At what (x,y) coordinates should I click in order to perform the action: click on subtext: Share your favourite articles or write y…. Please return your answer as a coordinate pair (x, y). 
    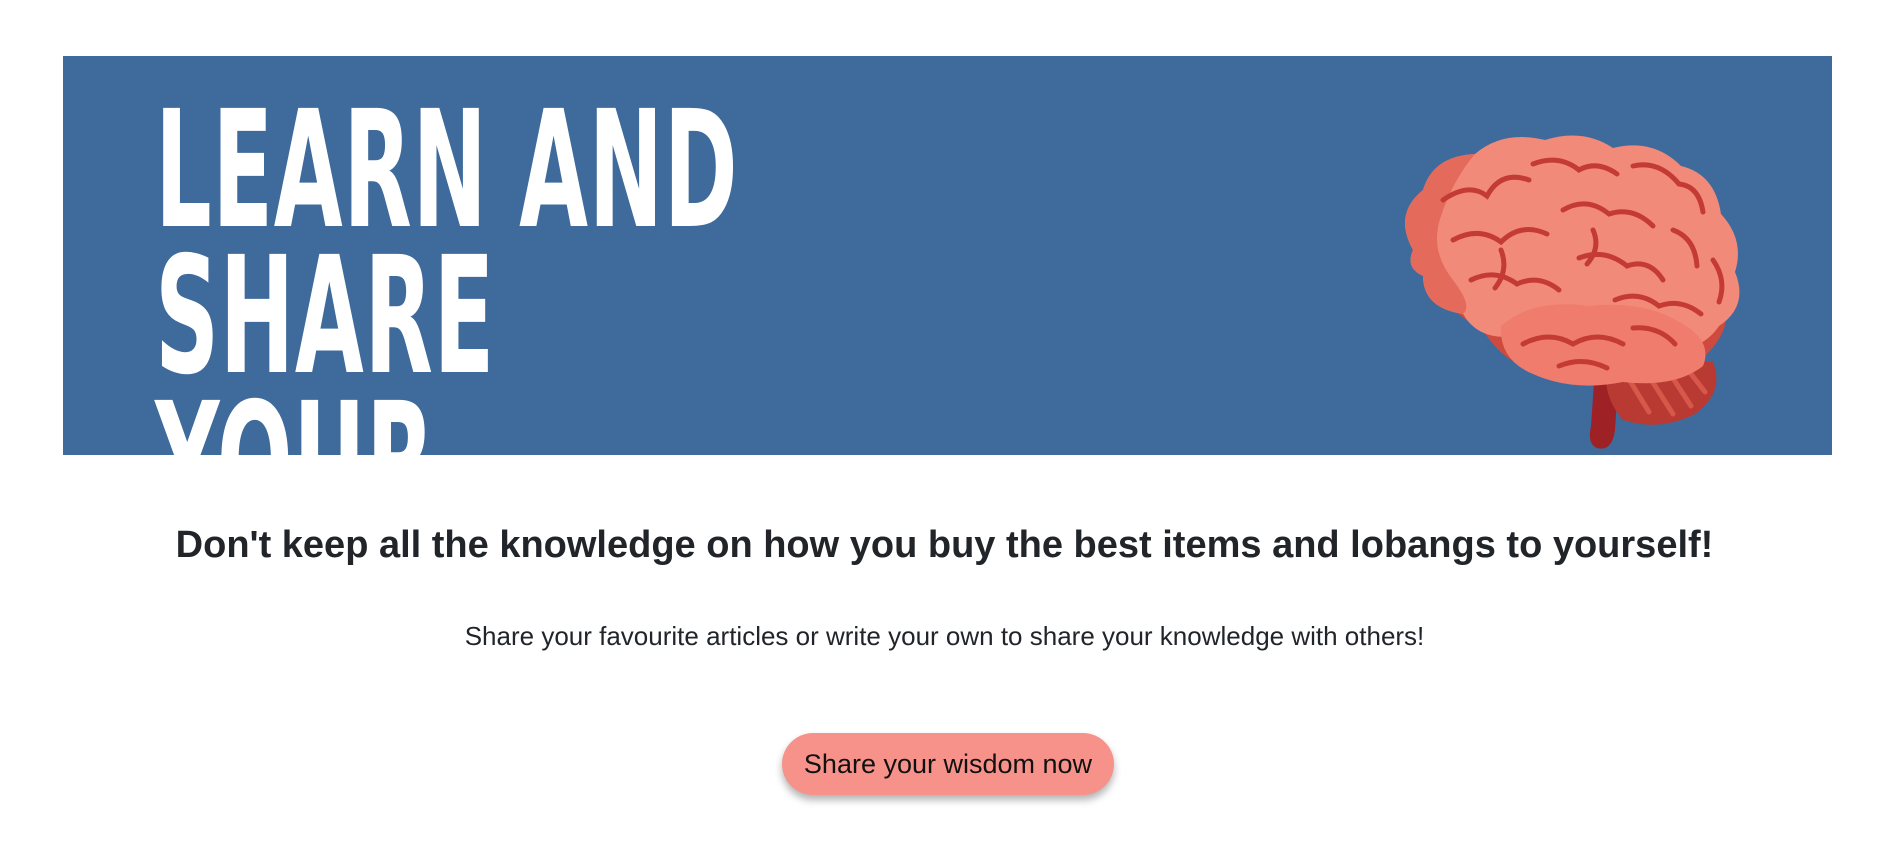
    Looking at the image, I should click on (944, 636).